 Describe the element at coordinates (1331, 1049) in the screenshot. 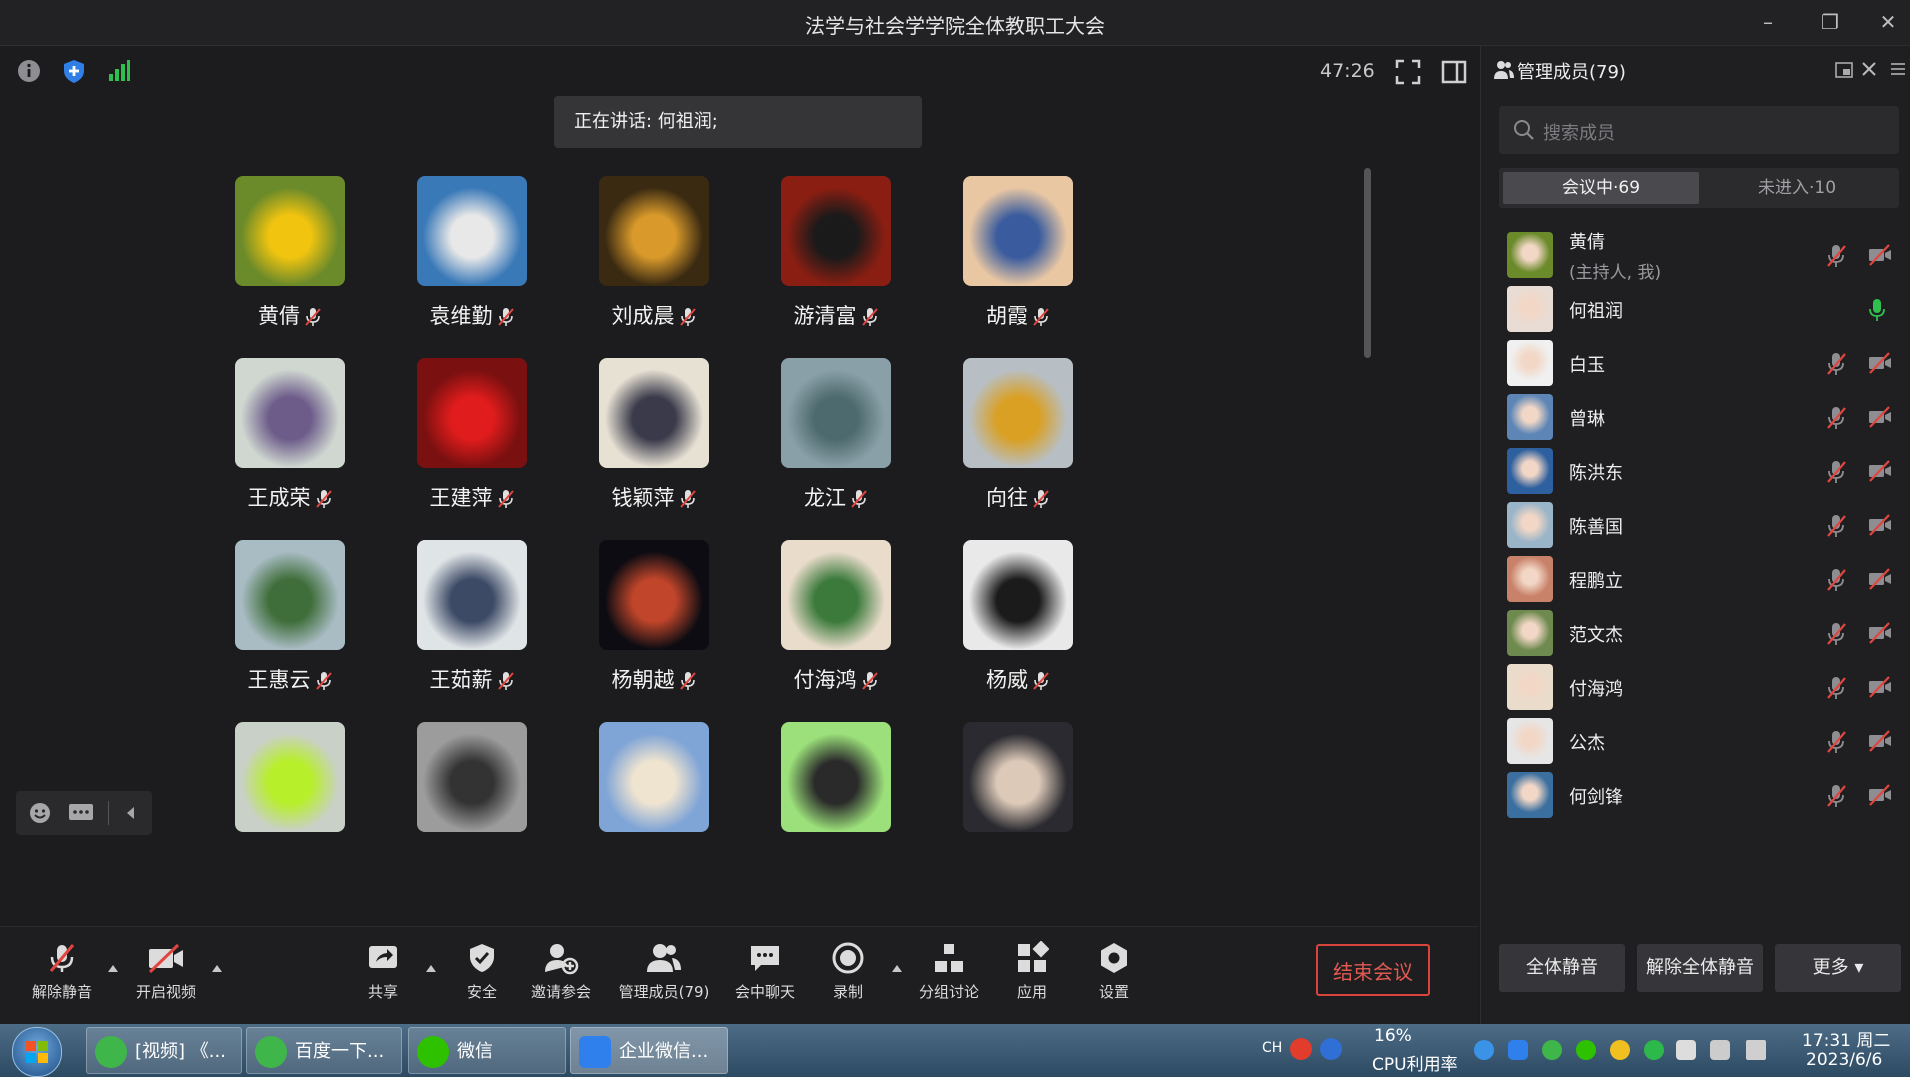

I see `help-icon` at that location.